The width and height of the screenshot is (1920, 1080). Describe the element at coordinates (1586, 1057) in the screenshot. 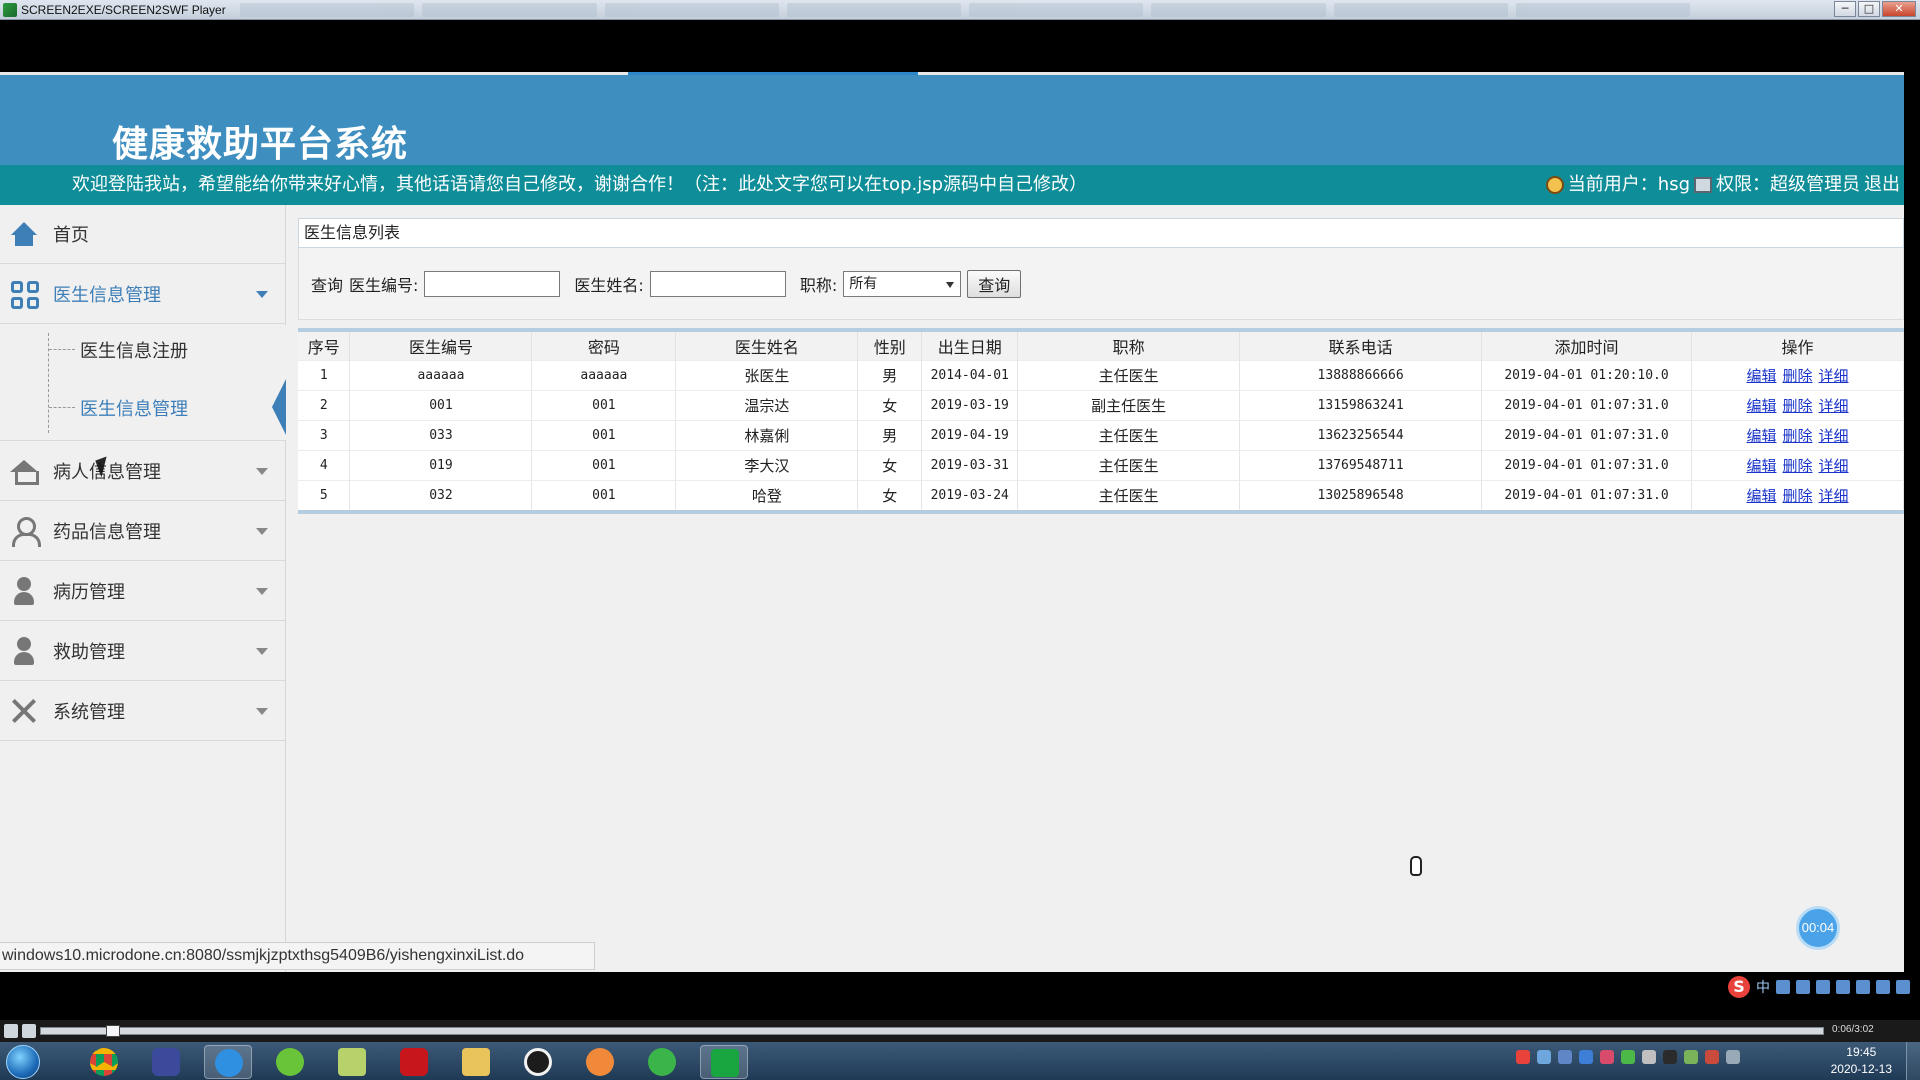

I see `tray-security-icon` at that location.